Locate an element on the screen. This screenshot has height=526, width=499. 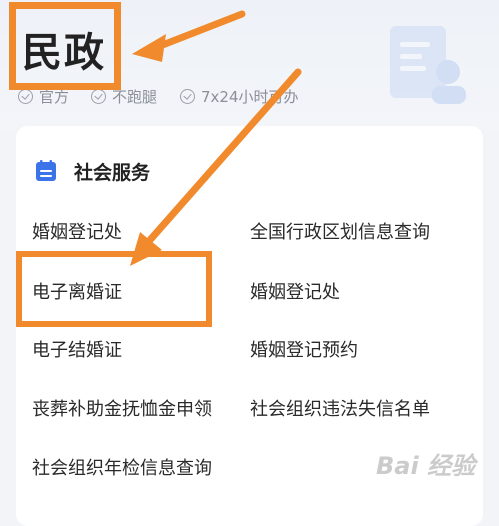
title-highlight-box is located at coordinates (65, 46).